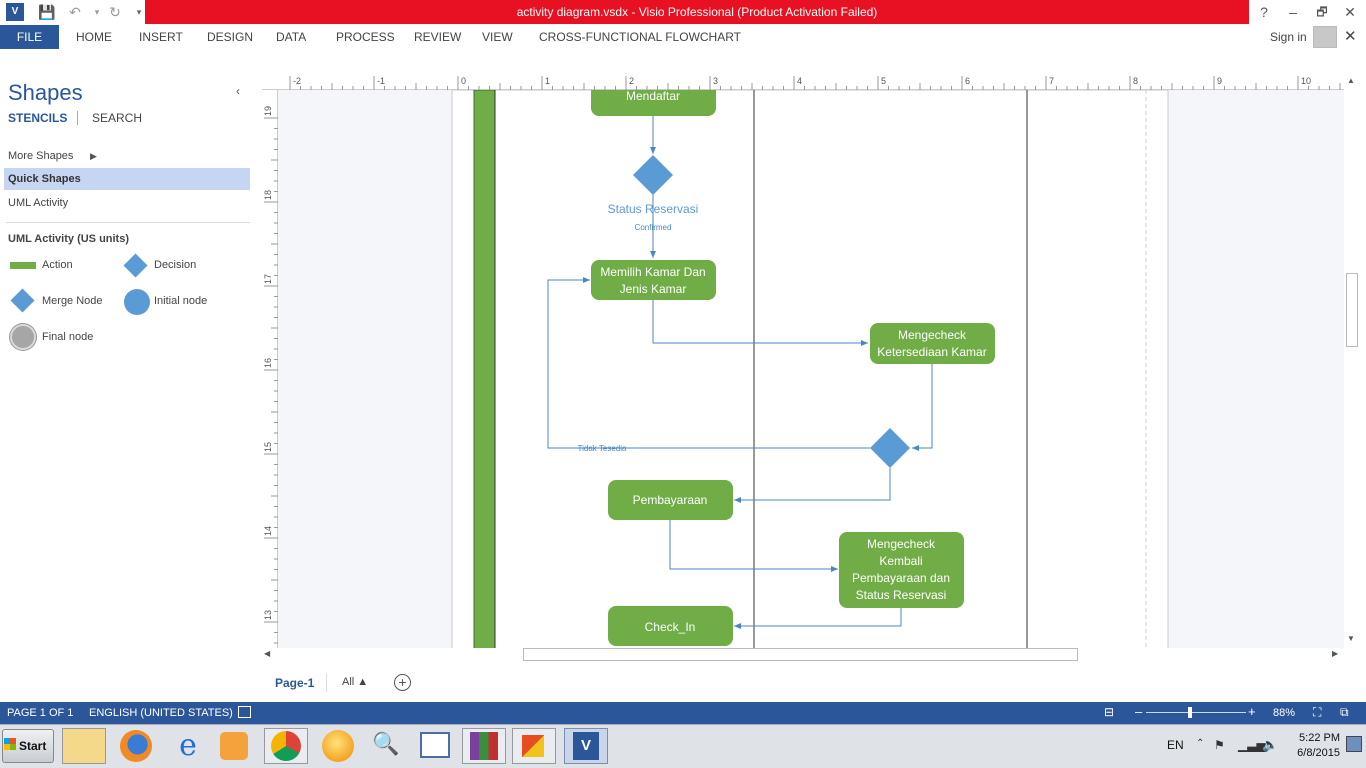 Image resolution: width=1366 pixels, height=768 pixels. What do you see at coordinates (188, 746) in the screenshot?
I see `internet-explorer-icon: e` at bounding box center [188, 746].